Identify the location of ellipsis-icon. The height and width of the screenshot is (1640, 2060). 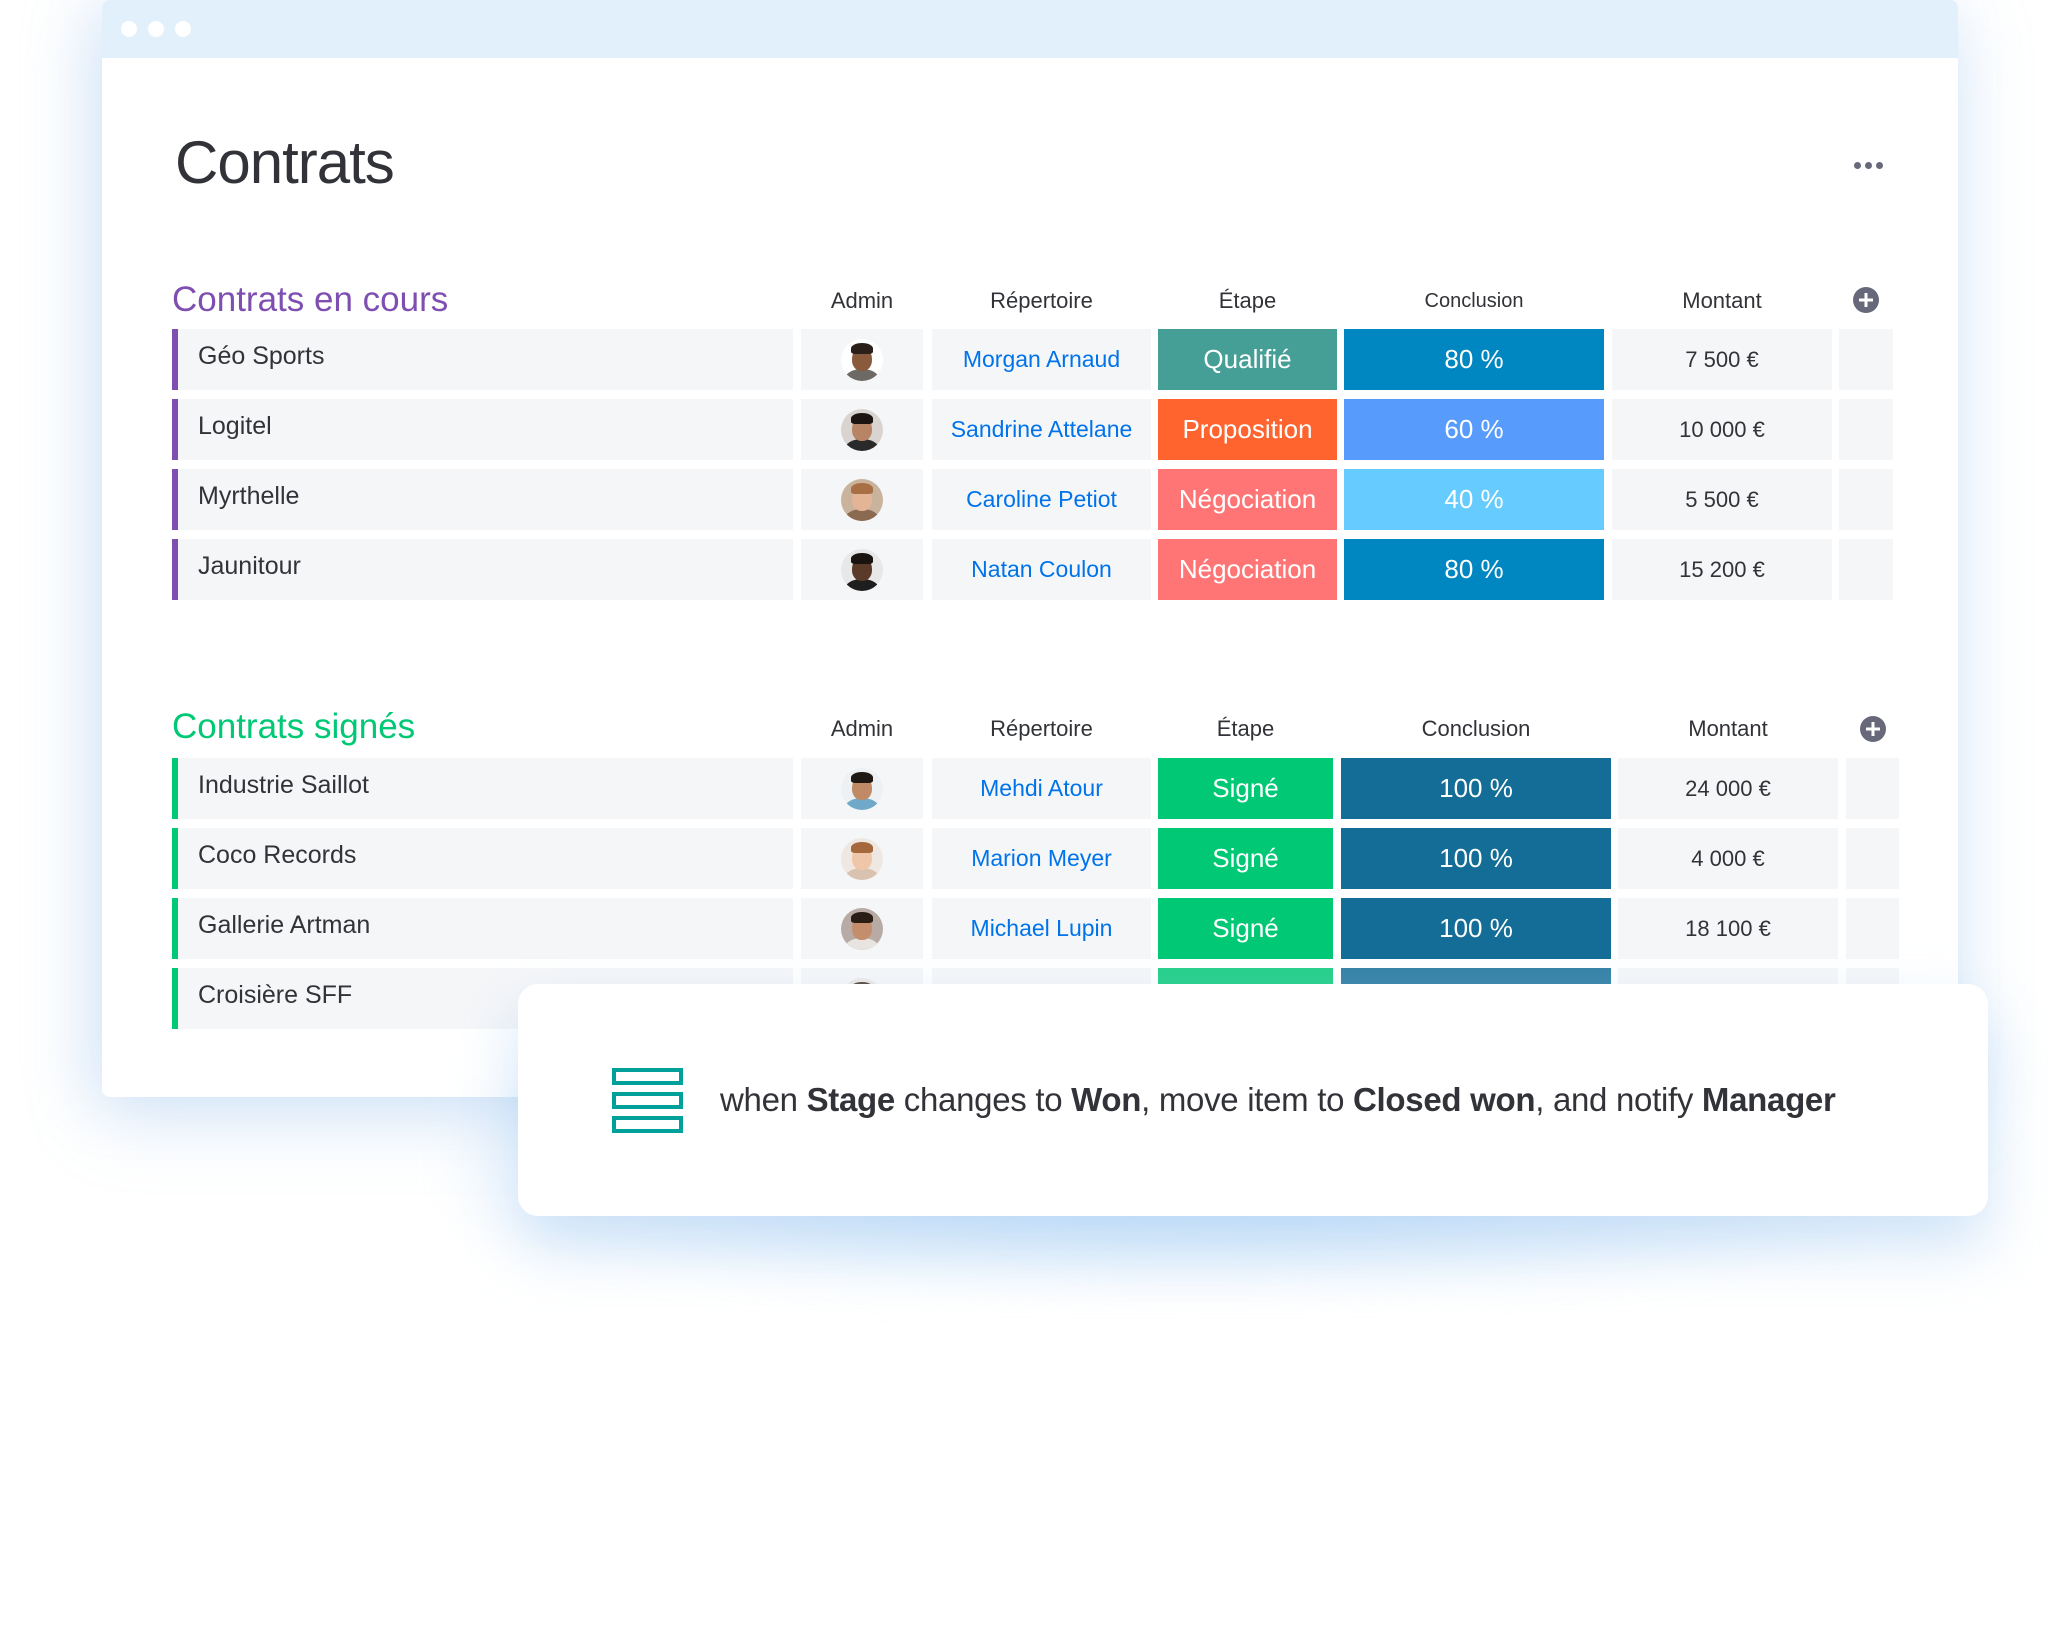
(1869, 165).